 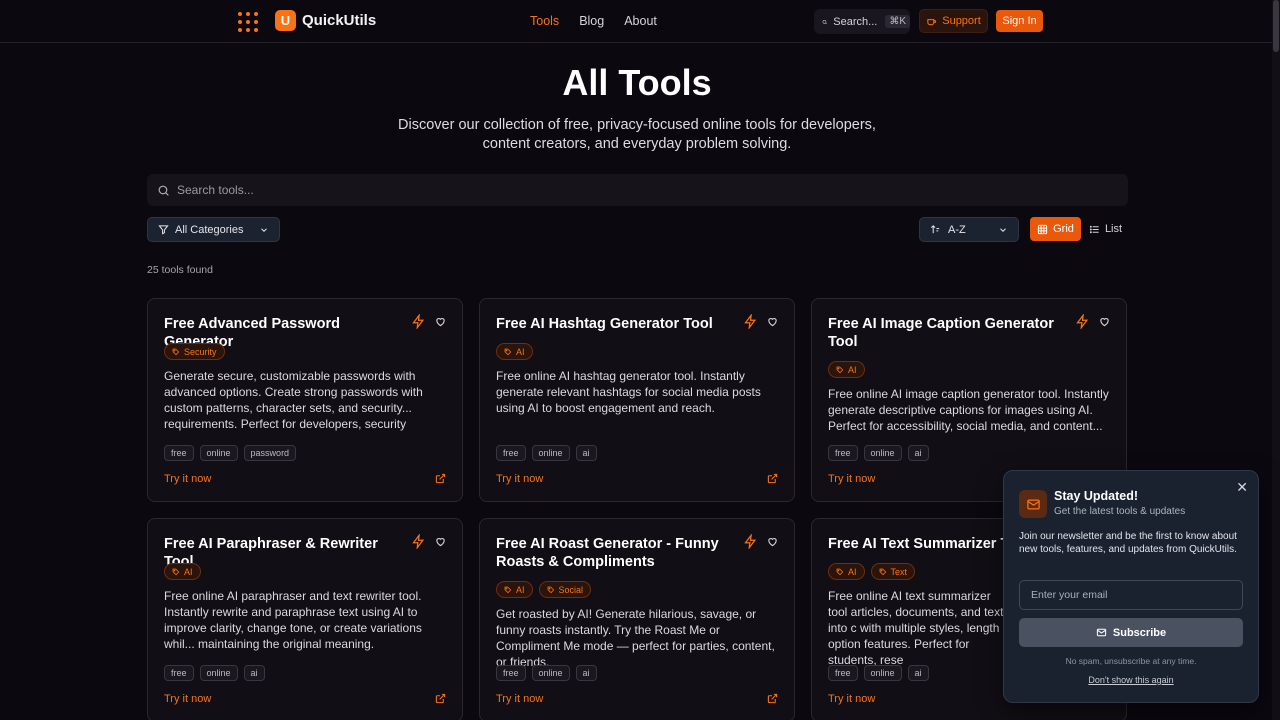 What do you see at coordinates (1276, 26) in the screenshot?
I see `scrollbar-thumb` at bounding box center [1276, 26].